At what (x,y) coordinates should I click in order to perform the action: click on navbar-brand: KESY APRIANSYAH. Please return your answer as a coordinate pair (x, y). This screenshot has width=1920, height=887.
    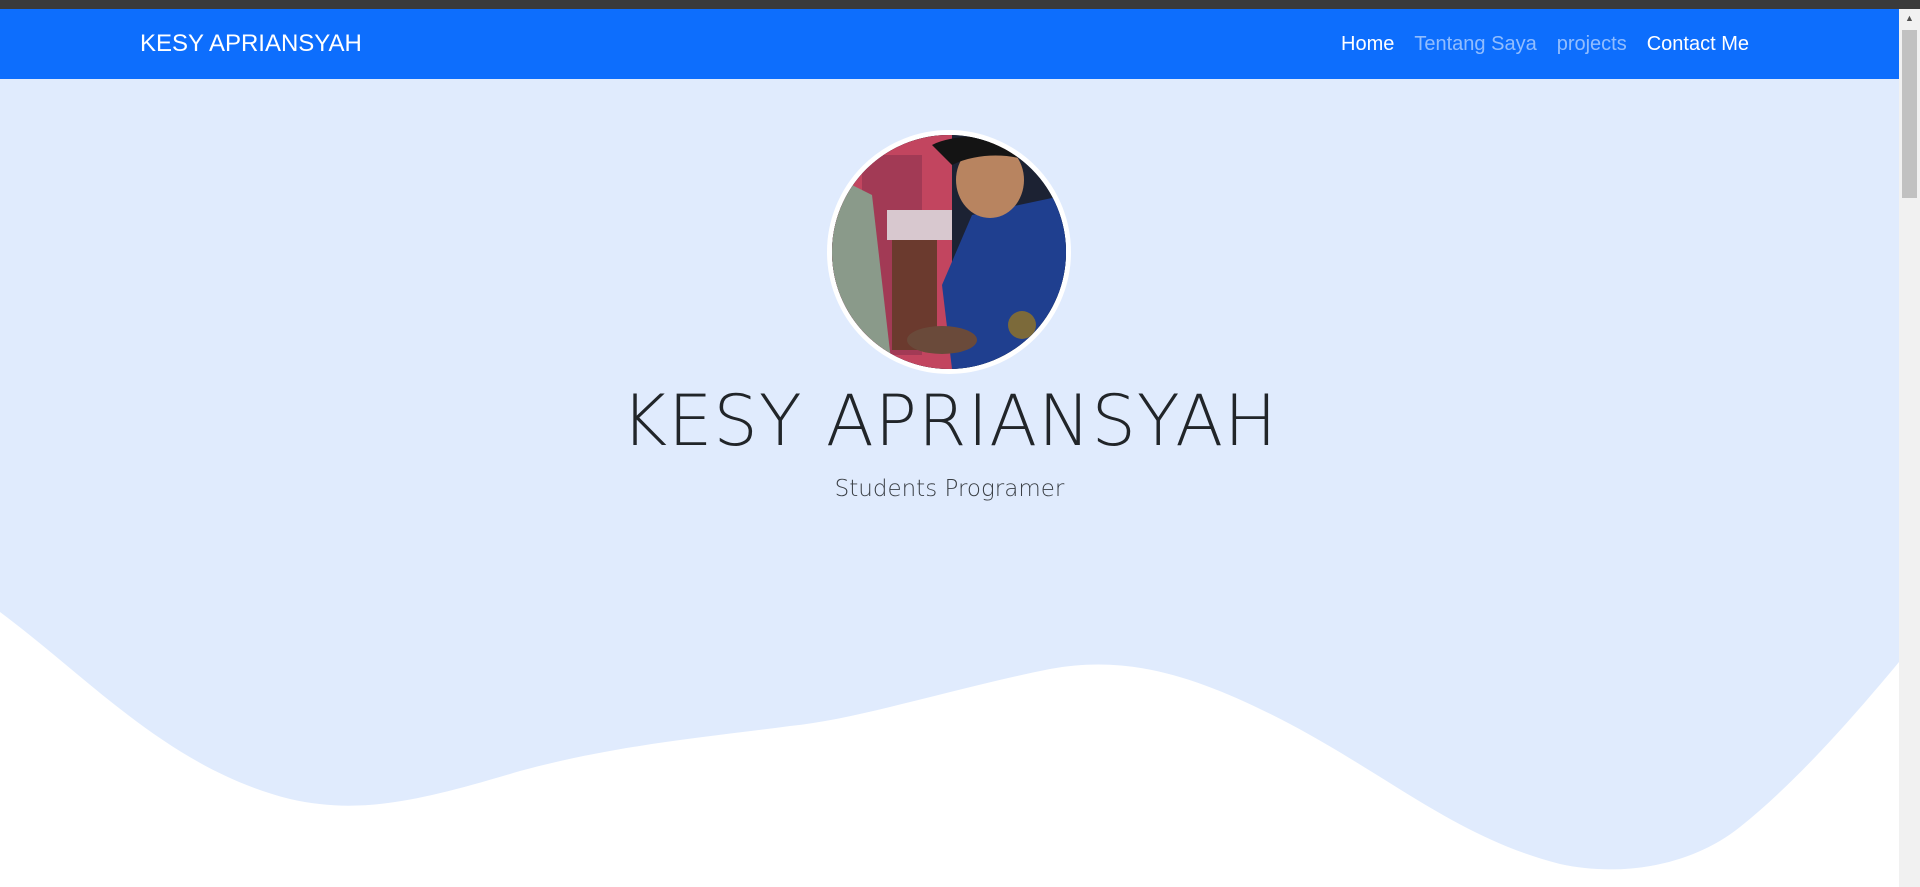
    Looking at the image, I should click on (251, 44).